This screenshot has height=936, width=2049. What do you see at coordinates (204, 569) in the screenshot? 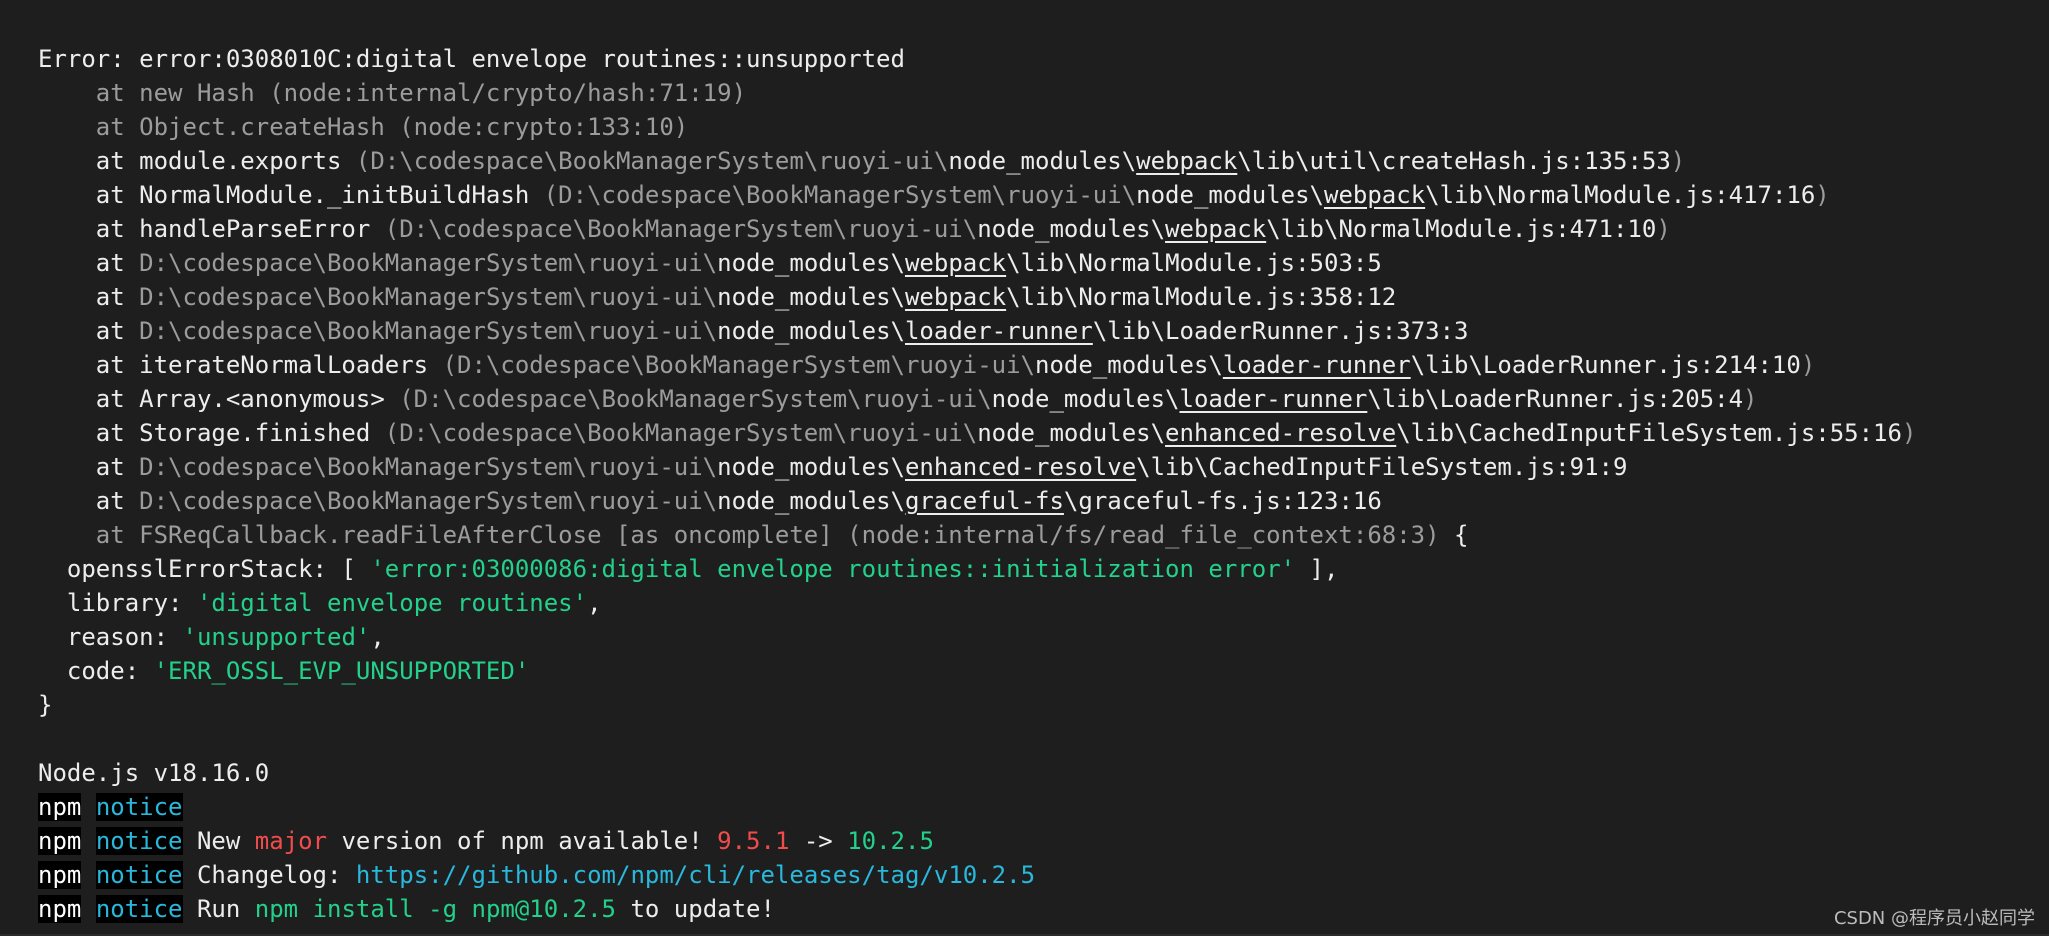
I see `terminal-text: opensslErrorStack: [` at bounding box center [204, 569].